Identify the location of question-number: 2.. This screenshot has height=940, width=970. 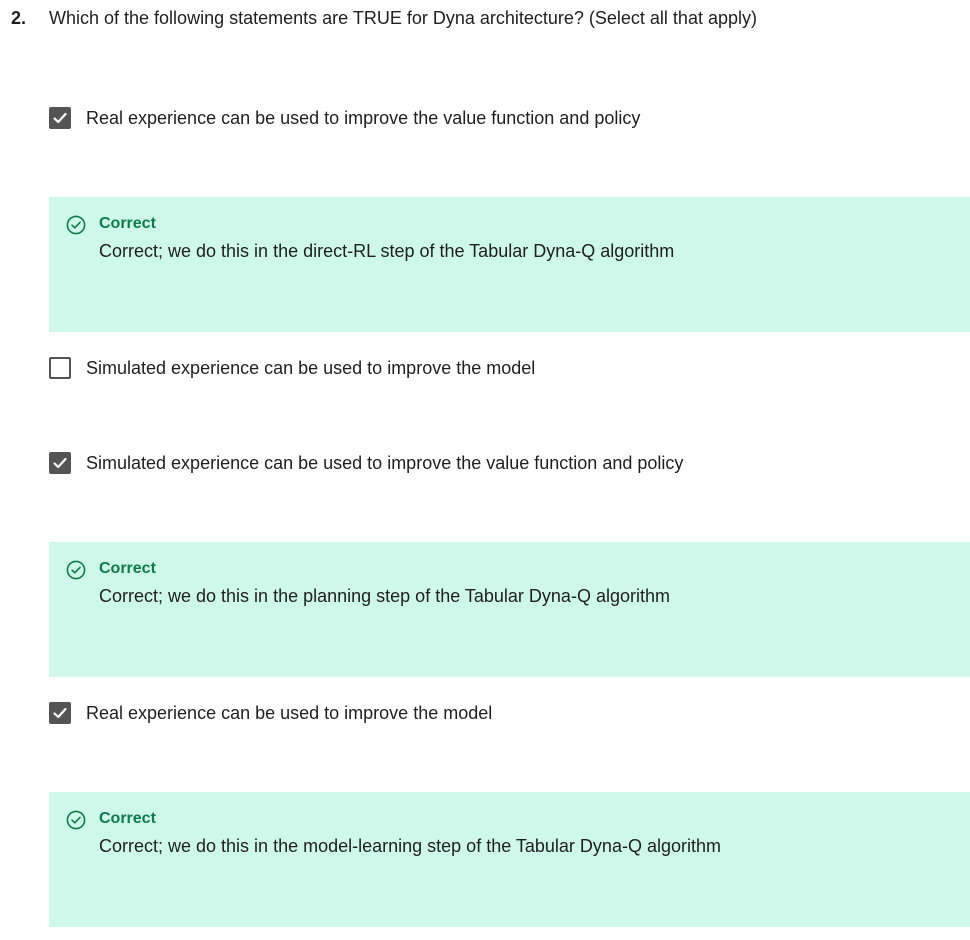
(19, 18).